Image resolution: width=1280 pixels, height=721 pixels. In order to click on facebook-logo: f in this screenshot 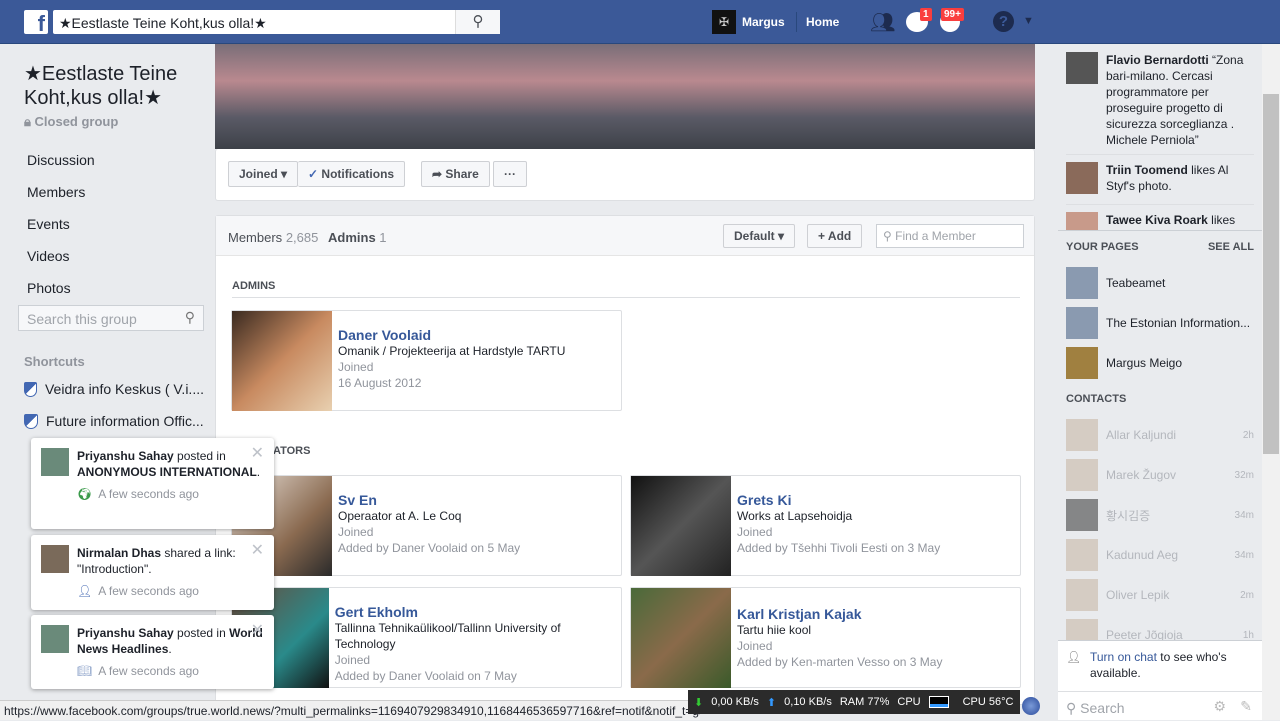, I will do `click(36, 22)`.